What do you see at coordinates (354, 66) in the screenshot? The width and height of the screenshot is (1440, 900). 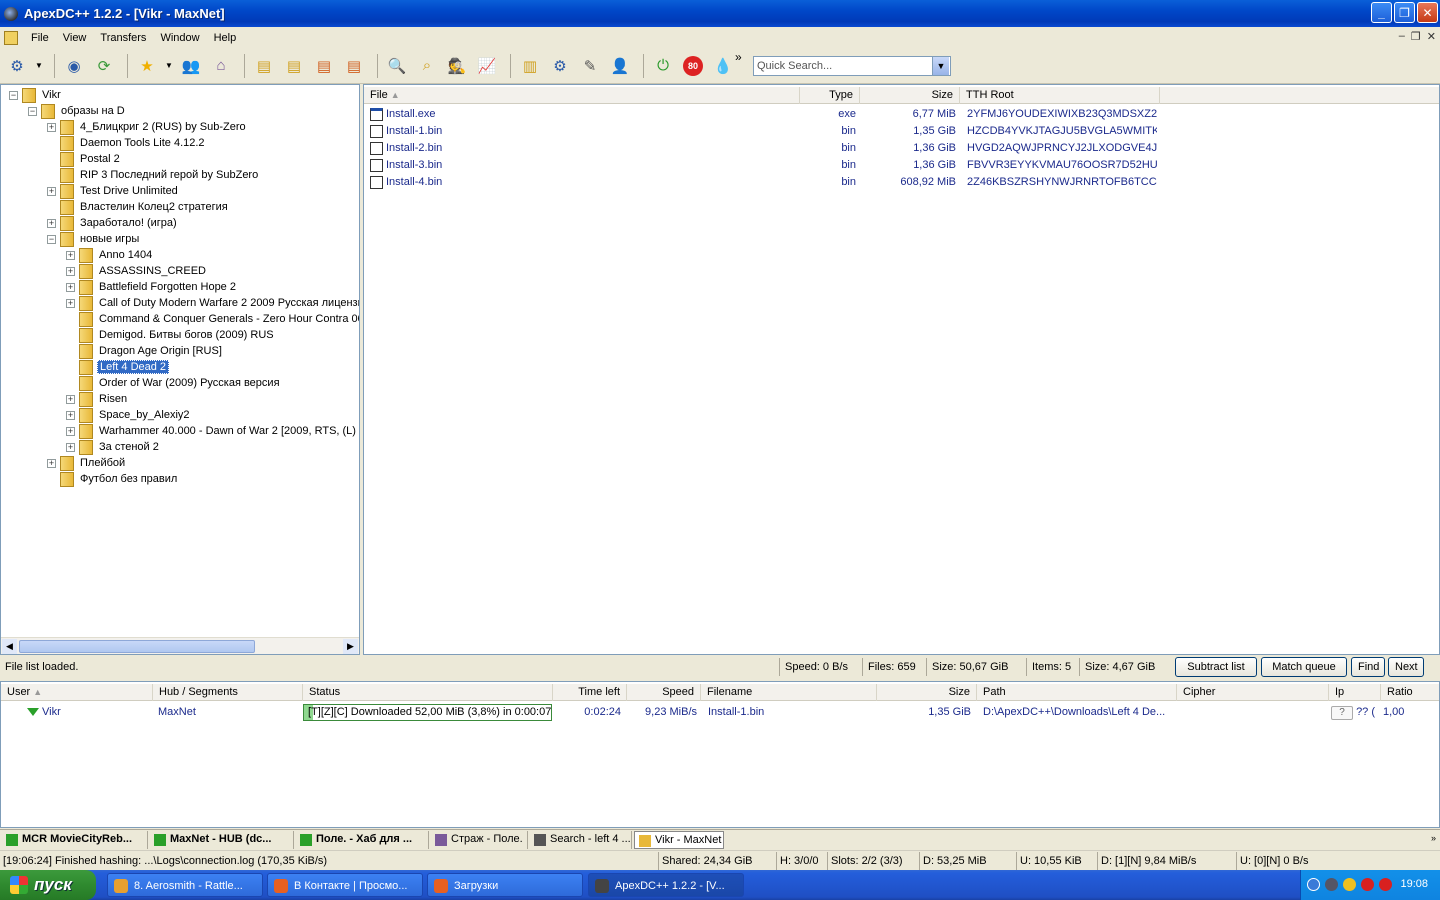 I see `finished-uploads-icon: ▤` at bounding box center [354, 66].